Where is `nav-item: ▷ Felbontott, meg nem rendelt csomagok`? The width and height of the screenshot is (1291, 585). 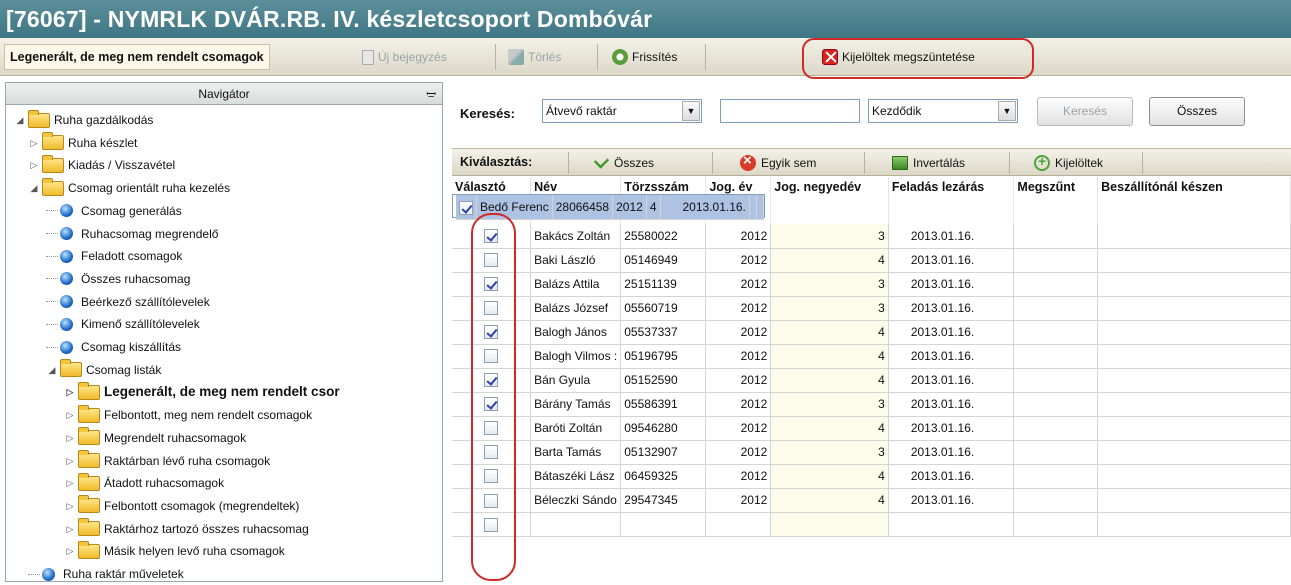 nav-item: ▷ Felbontott, meg nem rendelt csomagok is located at coordinates (188, 415).